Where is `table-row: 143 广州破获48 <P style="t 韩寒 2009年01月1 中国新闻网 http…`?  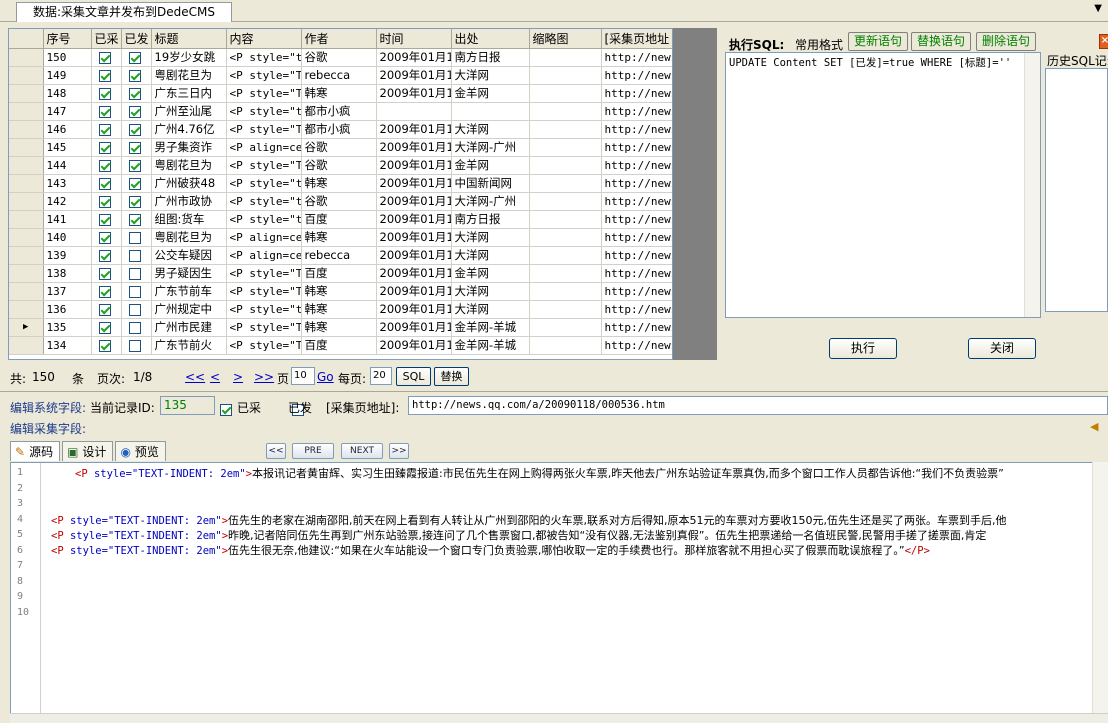 table-row: 143 广州破获48 <P style="t 韩寒 2009年01月1 中国新闻网 http… is located at coordinates (340, 183).